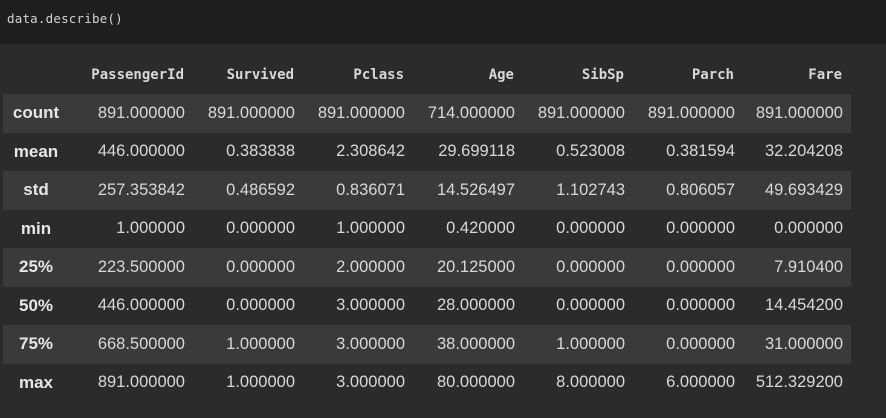 The width and height of the screenshot is (886, 418). I want to click on table-cell: 6.000000, so click(700, 382).